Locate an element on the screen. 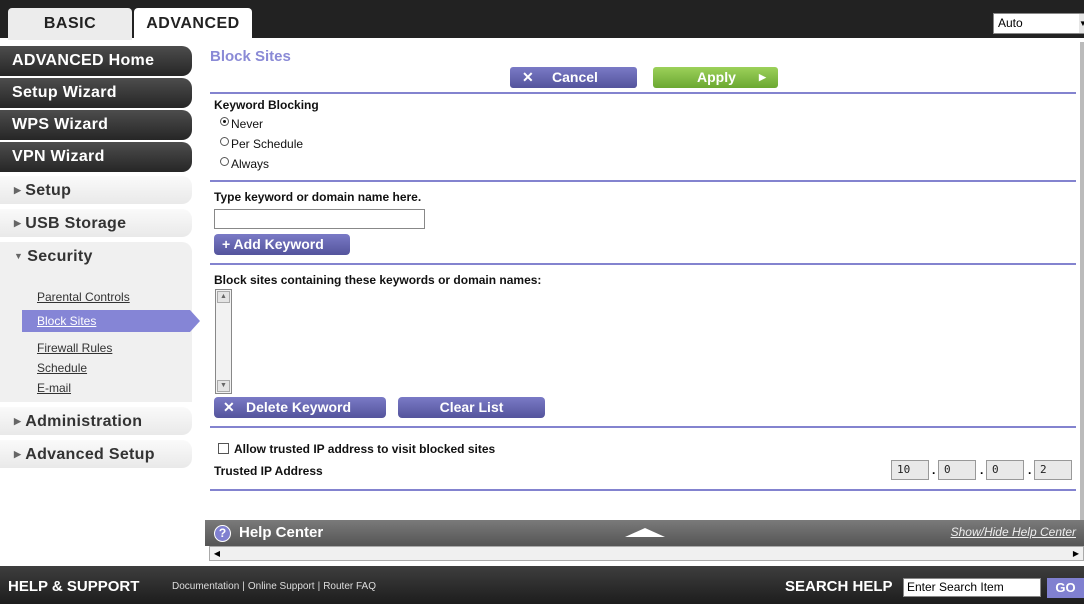  help-icon: ? is located at coordinates (222, 533).